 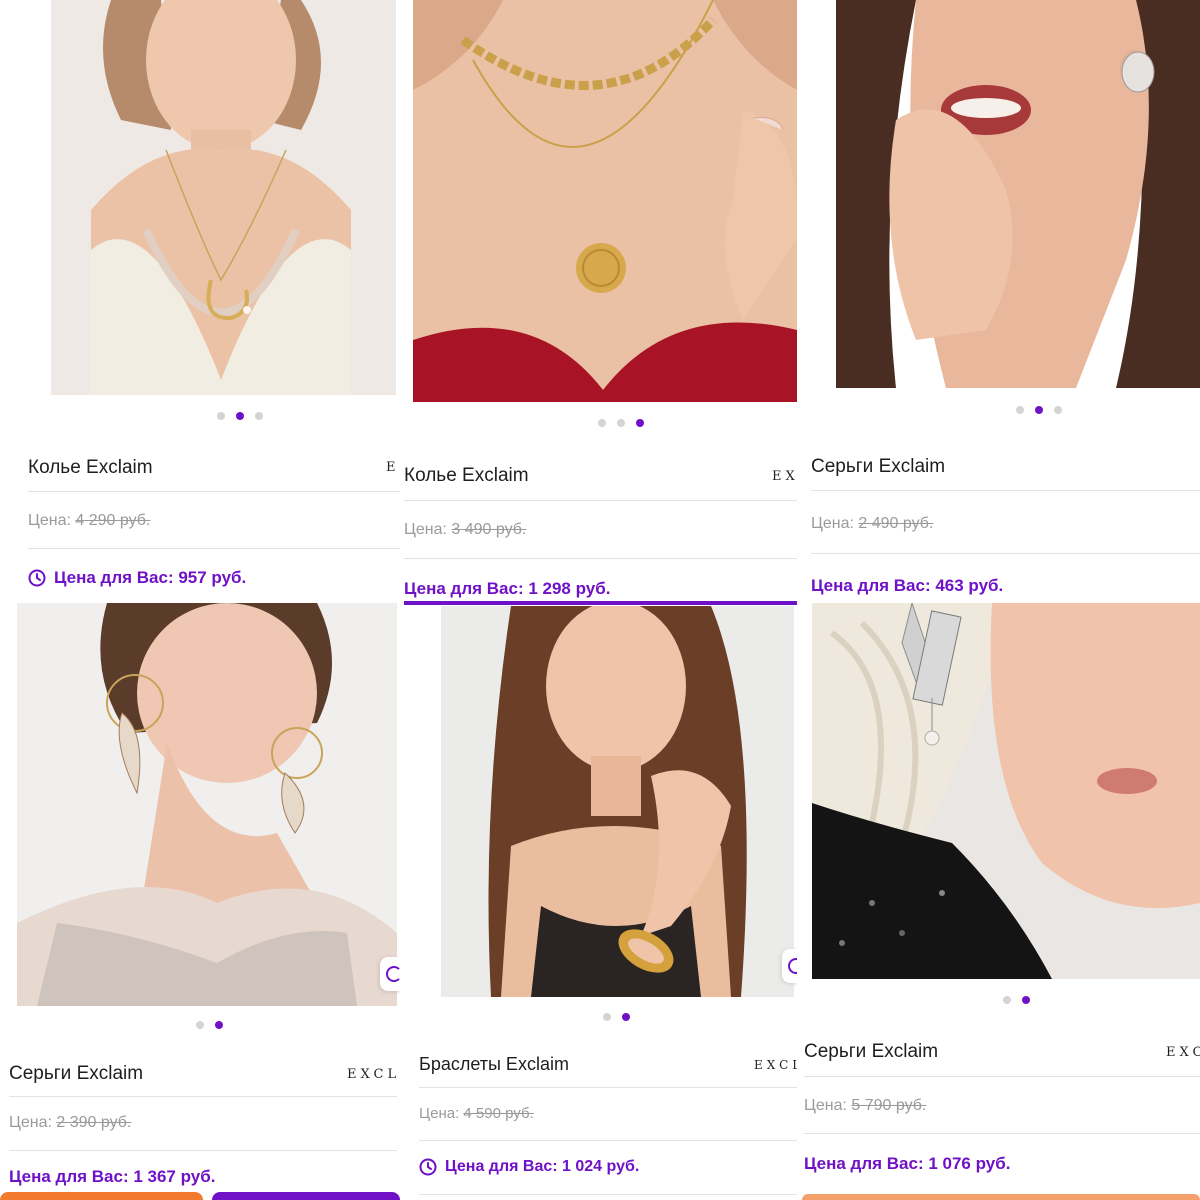 I want to click on old-price: Цена: 3 490 руб., so click(x=465, y=530).